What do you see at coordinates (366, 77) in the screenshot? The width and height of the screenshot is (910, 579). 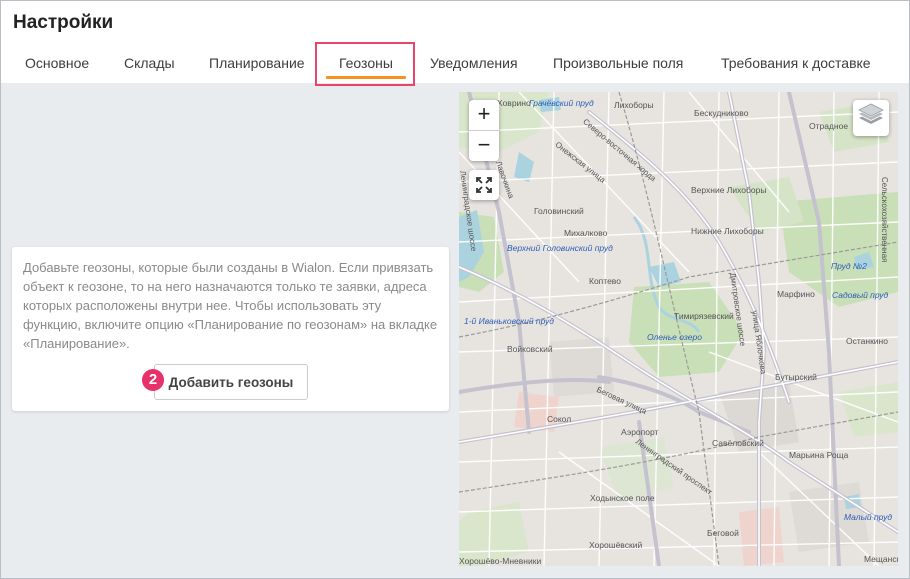 I see `active-tab-underline` at bounding box center [366, 77].